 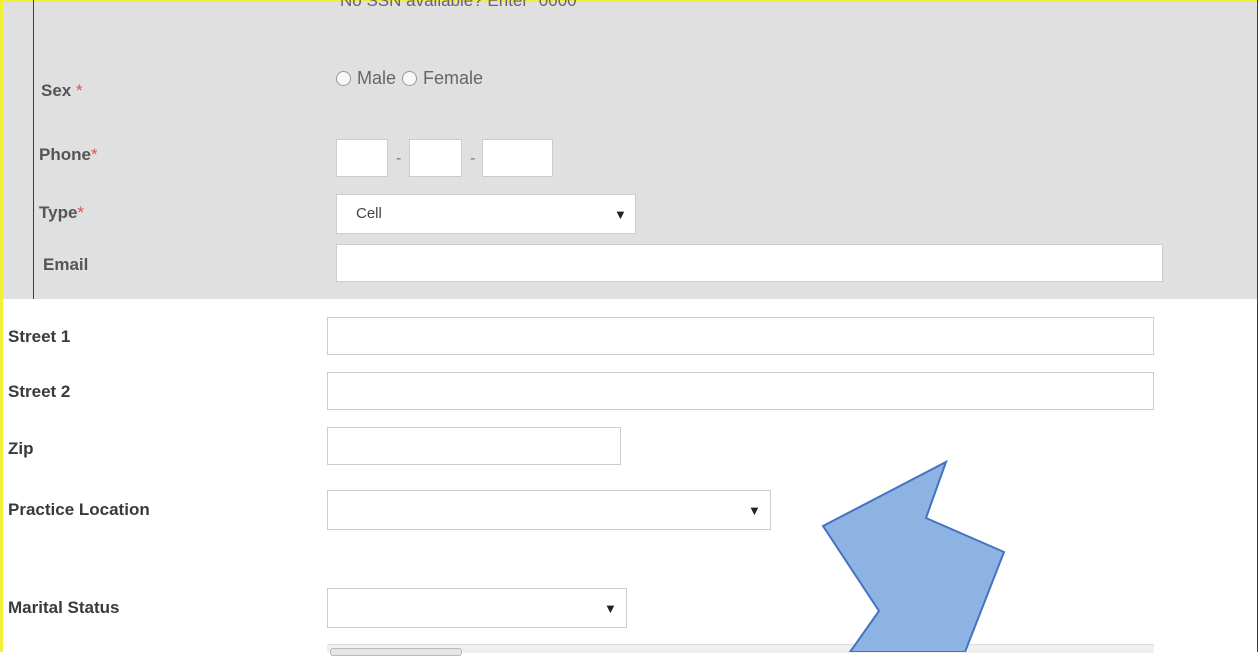 I want to click on annotation-arrow-canvas, so click(x=913, y=555).